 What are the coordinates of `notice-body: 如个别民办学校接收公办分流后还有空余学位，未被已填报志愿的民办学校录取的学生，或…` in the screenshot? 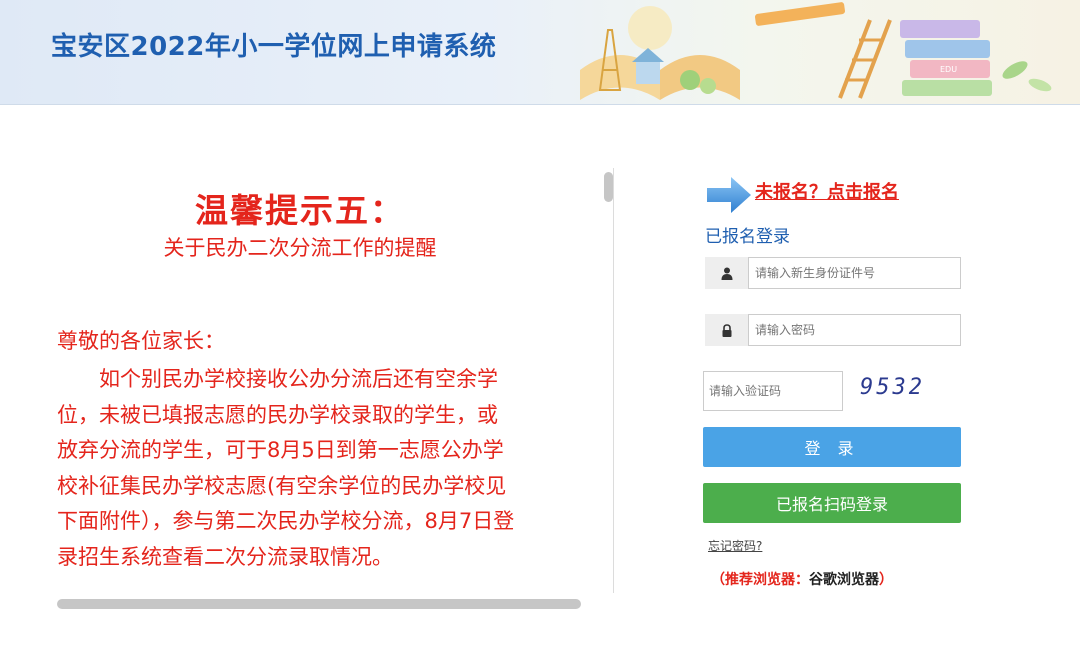 It's located at (286, 468).